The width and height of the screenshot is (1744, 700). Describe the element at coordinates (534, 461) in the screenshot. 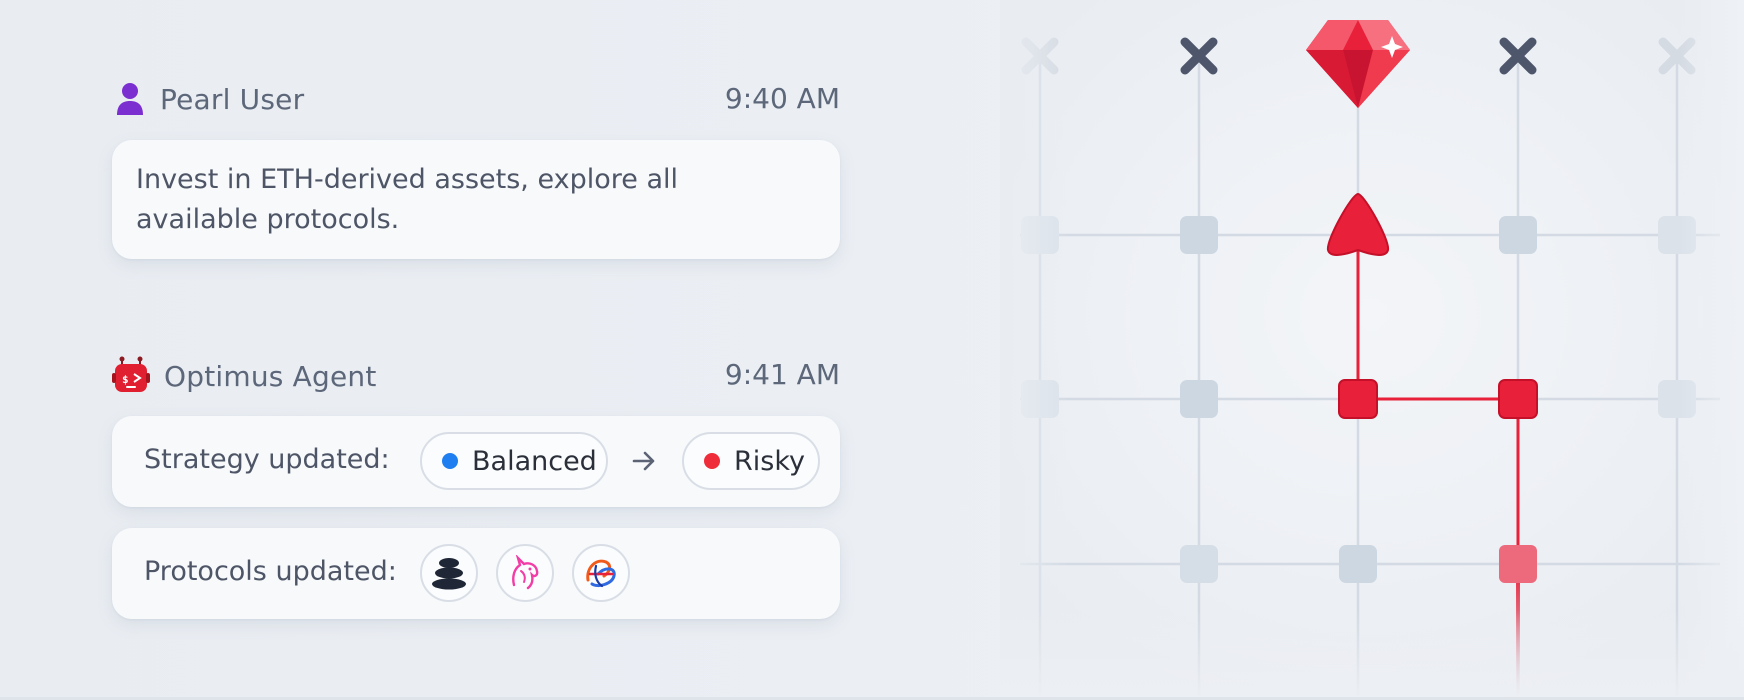

I see `strategy-from-label: Balanced` at that location.